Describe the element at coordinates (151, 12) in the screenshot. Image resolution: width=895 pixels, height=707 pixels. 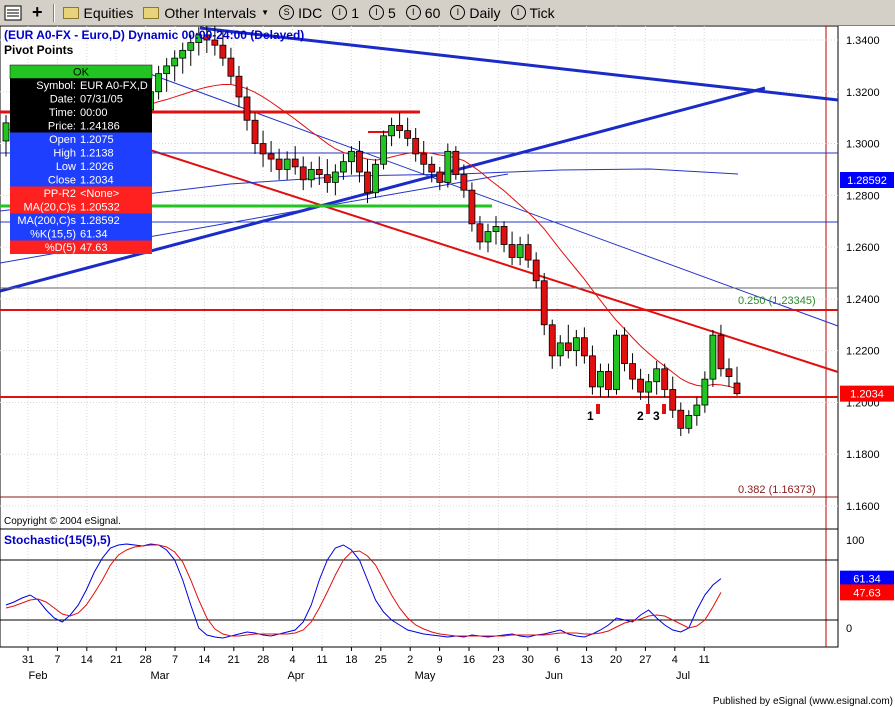
I see `folder-icon` at that location.